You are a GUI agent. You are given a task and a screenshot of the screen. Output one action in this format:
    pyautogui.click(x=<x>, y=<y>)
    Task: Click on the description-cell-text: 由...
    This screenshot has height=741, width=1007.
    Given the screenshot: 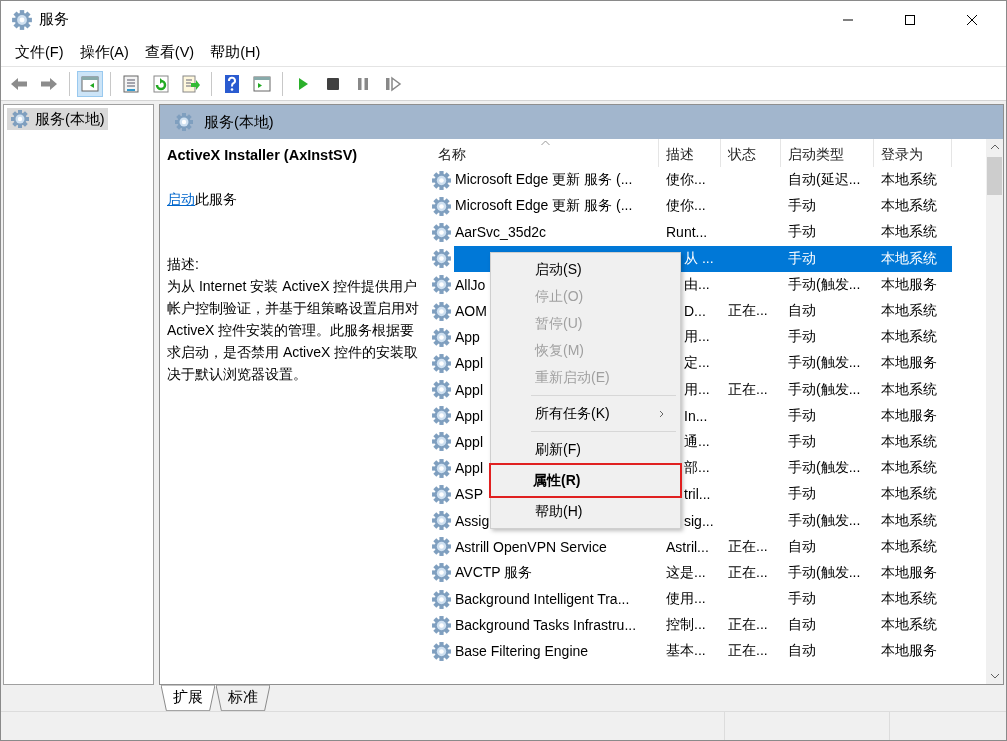 What is the action you would take?
    pyautogui.click(x=697, y=284)
    